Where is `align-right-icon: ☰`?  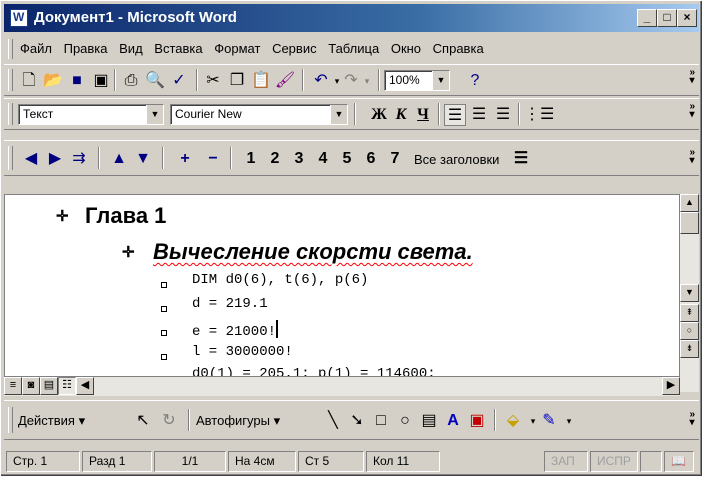
align-right-icon: ☰ is located at coordinates (503, 115).